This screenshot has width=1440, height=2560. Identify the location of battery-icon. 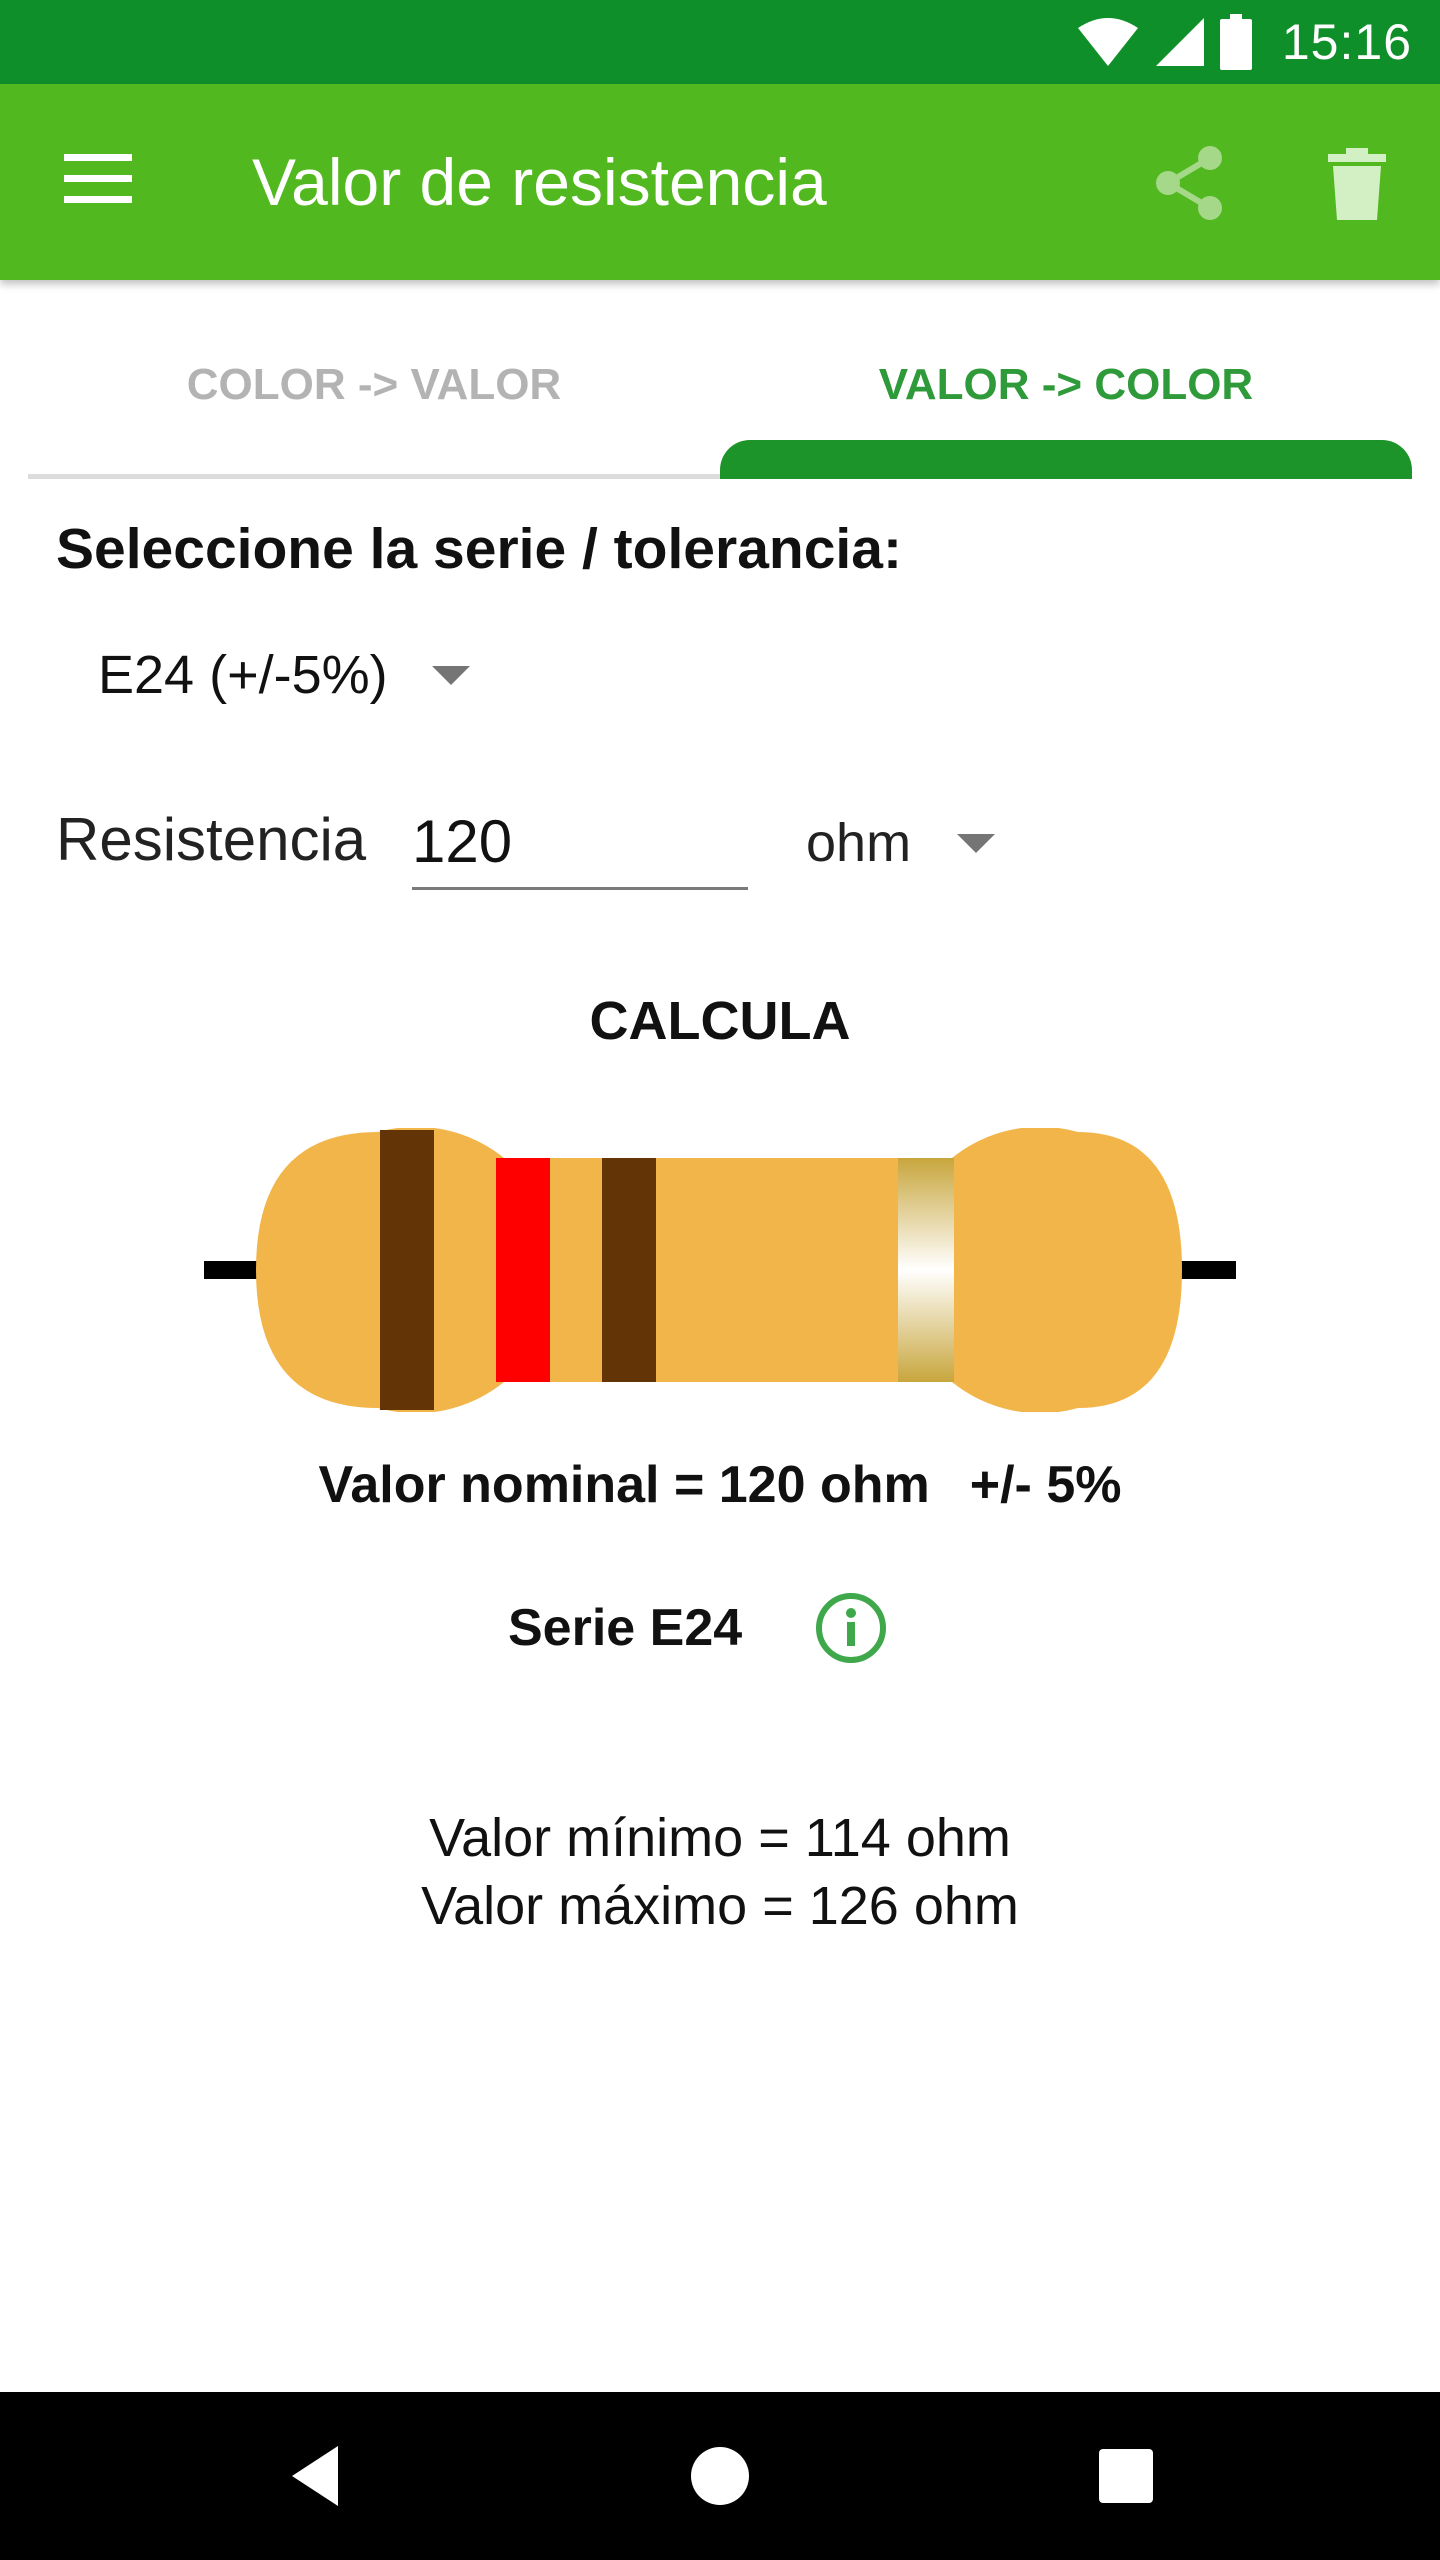
(1235, 42).